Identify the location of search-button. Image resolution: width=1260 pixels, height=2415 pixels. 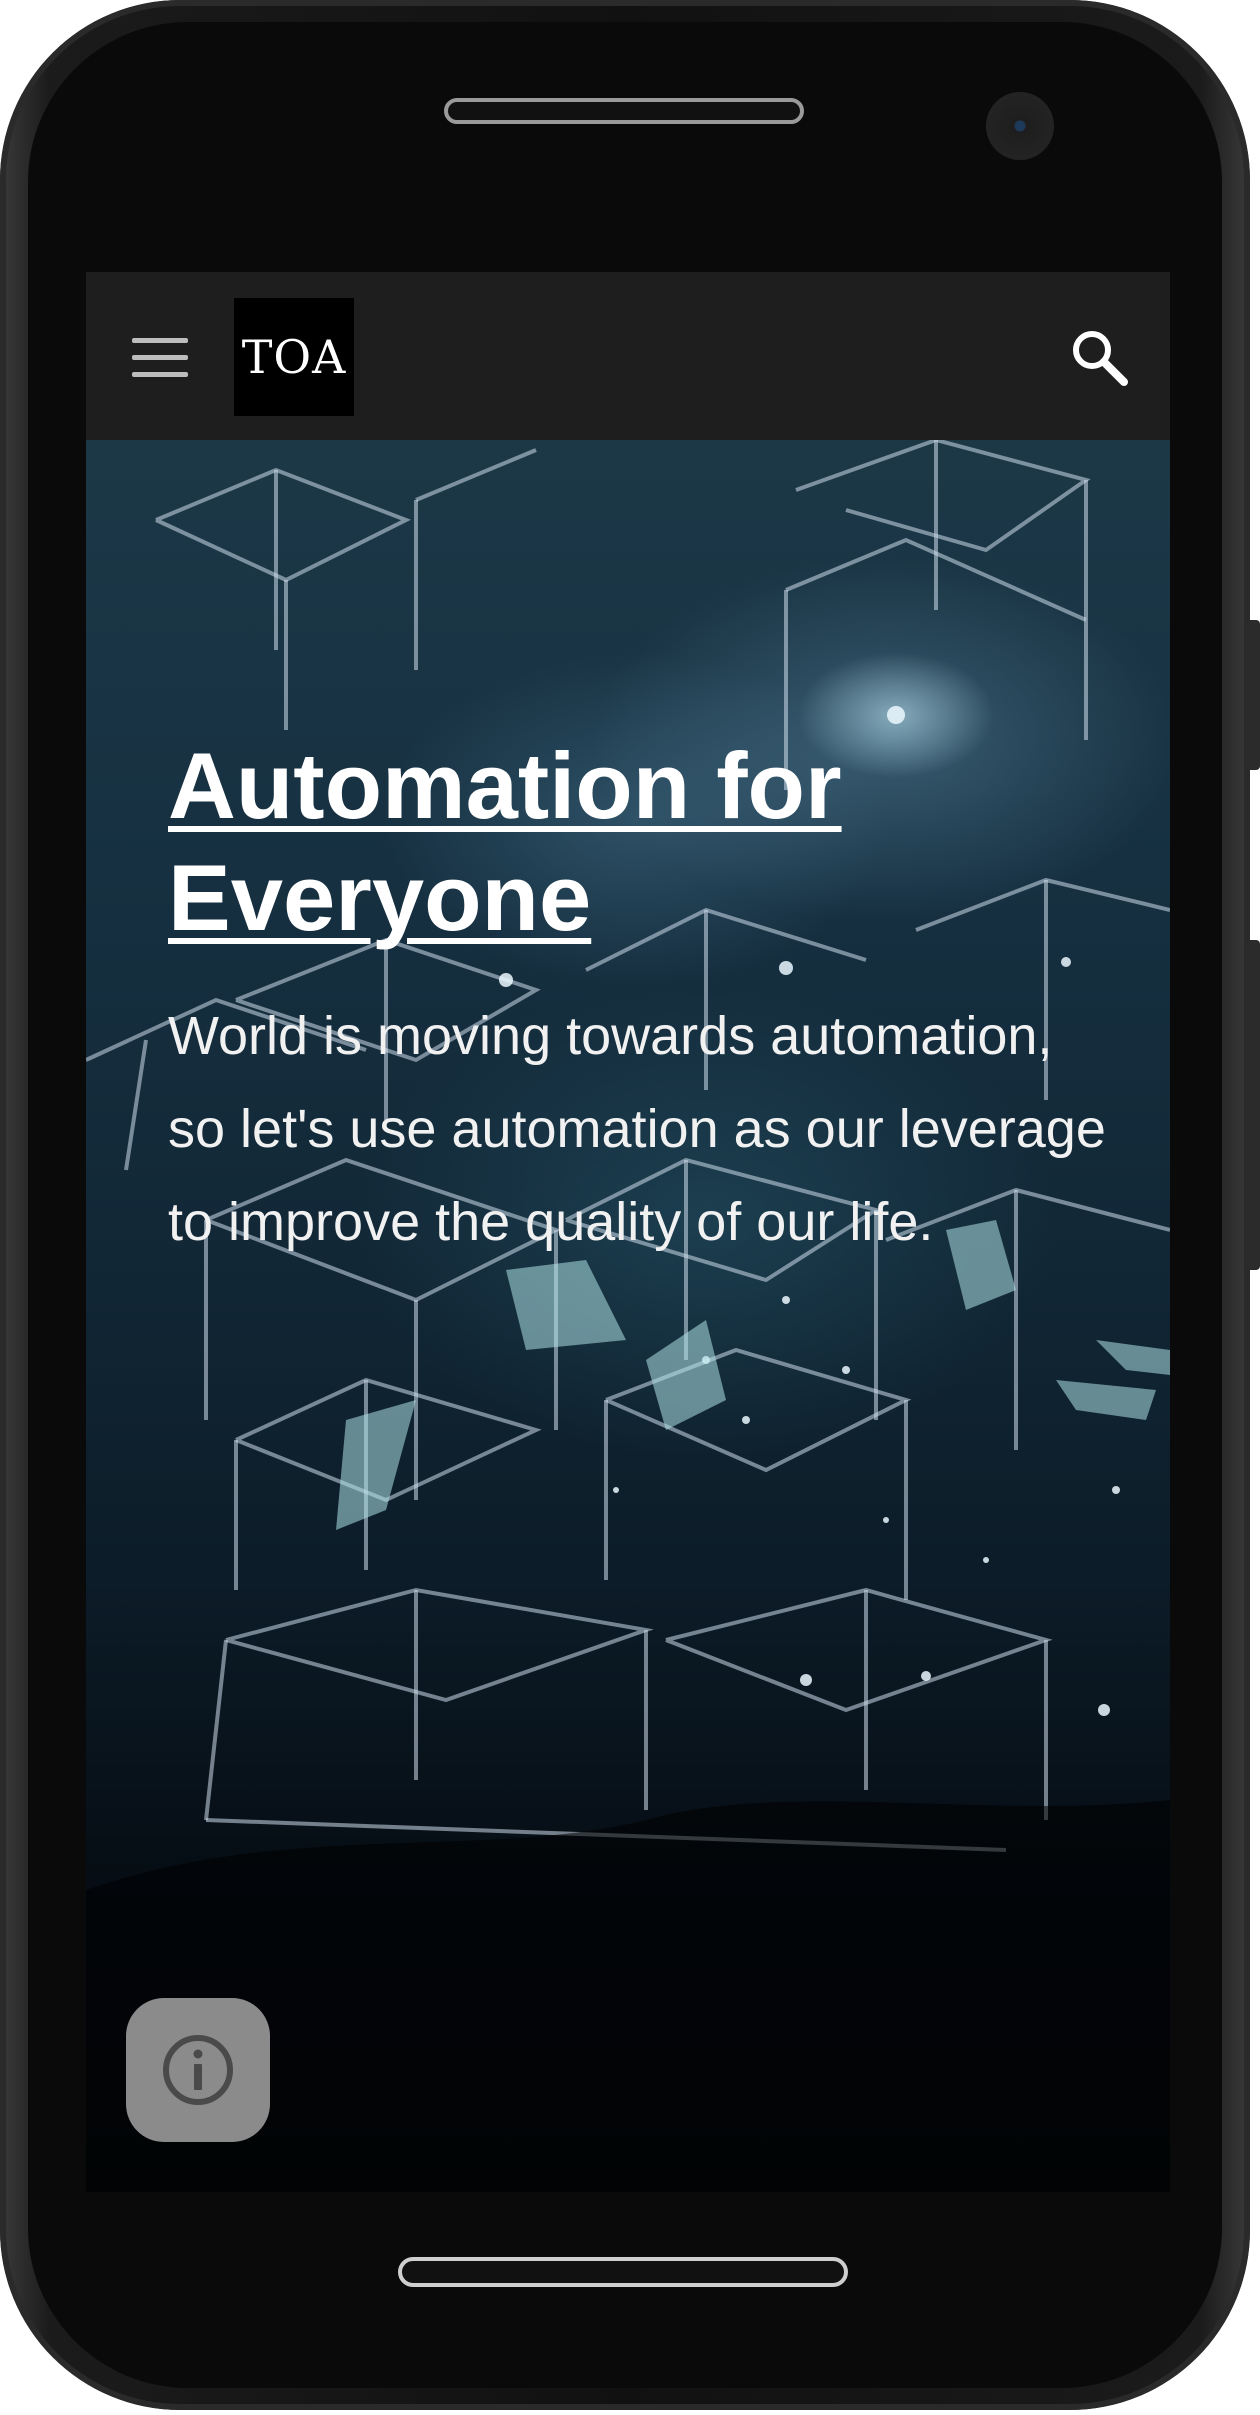
(1100, 358).